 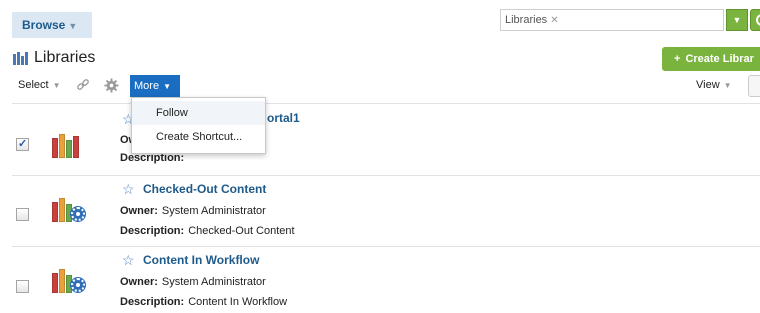 What do you see at coordinates (201, 260) in the screenshot?
I see `item-title-link: Content In Workflow` at bounding box center [201, 260].